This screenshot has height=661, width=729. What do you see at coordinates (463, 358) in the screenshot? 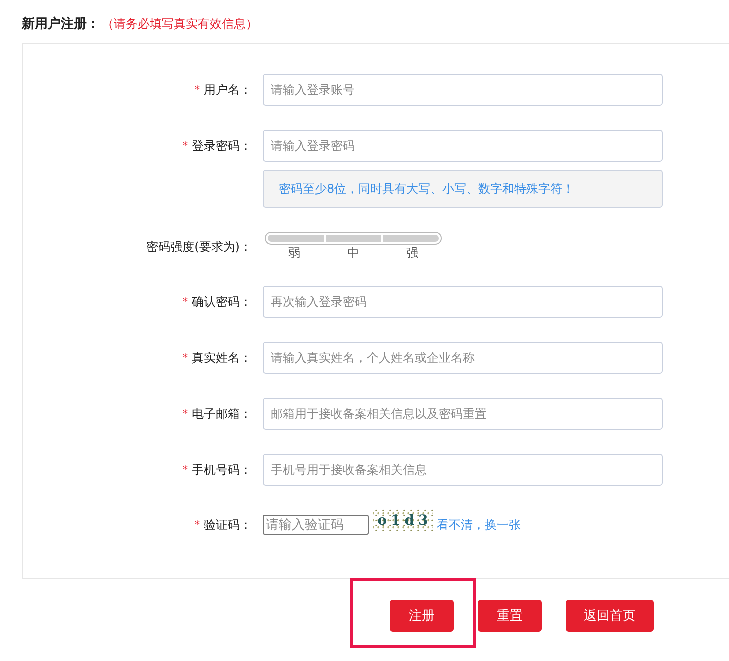
I see `input-field: 请输入真实姓名，个人姓名或企业名称` at bounding box center [463, 358].